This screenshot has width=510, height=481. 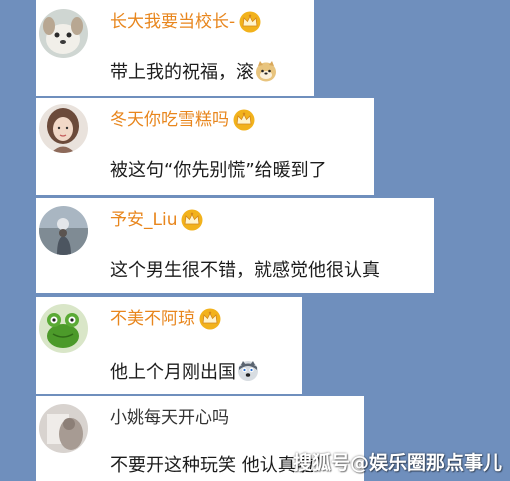 I want to click on username: 予安_Liu, so click(x=143, y=220).